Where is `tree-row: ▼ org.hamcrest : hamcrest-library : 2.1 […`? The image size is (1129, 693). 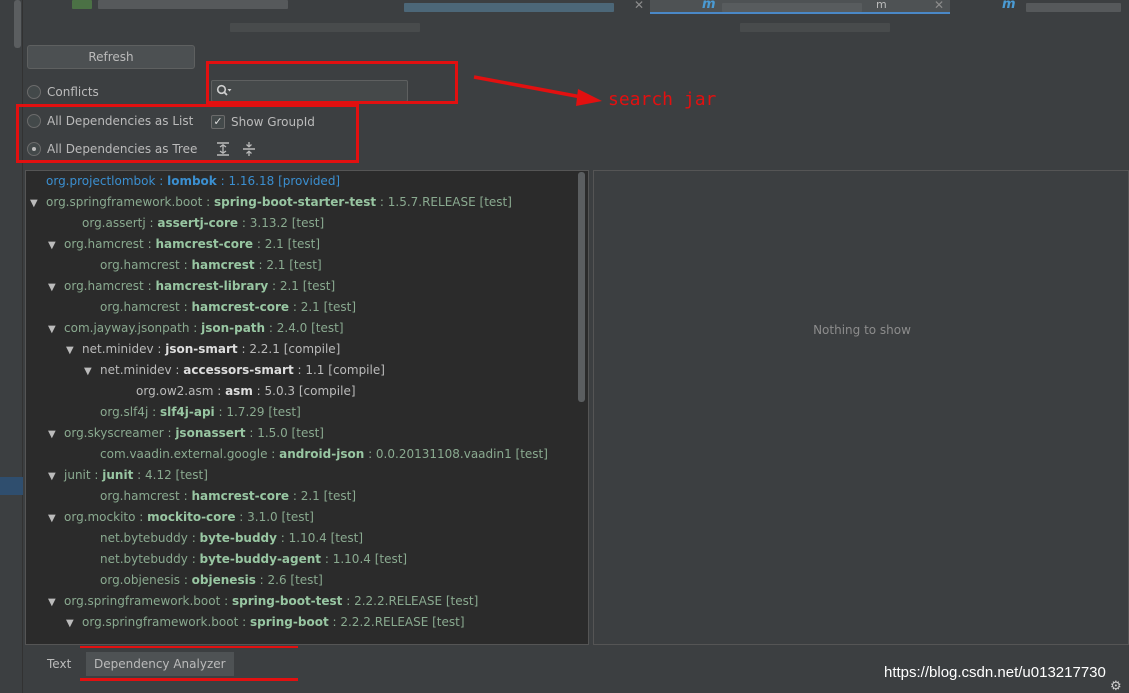 tree-row: ▼ org.hamcrest : hamcrest-library : 2.1 [… is located at coordinates (191, 286).